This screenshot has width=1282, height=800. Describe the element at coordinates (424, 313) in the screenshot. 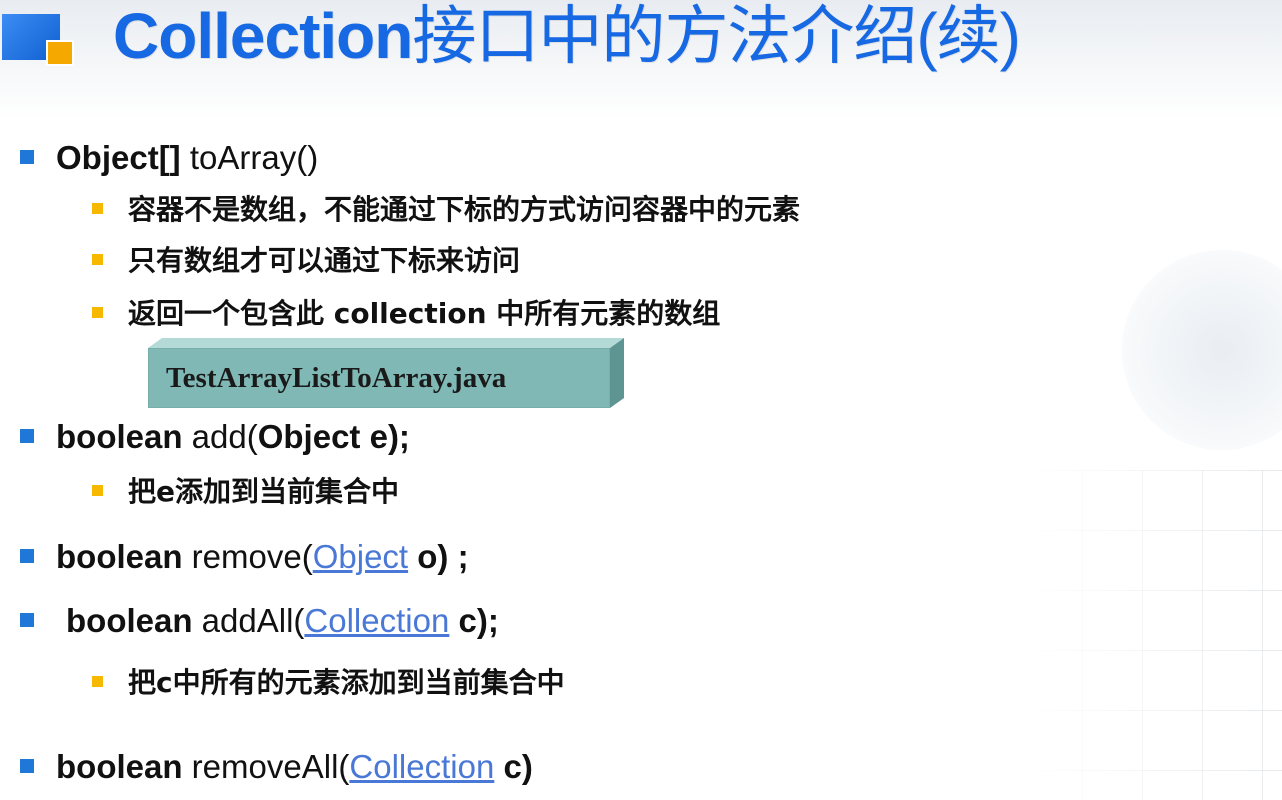

I see `sub-bullet-text: 返回一个包含此 collection 中所有元素的数组` at that location.